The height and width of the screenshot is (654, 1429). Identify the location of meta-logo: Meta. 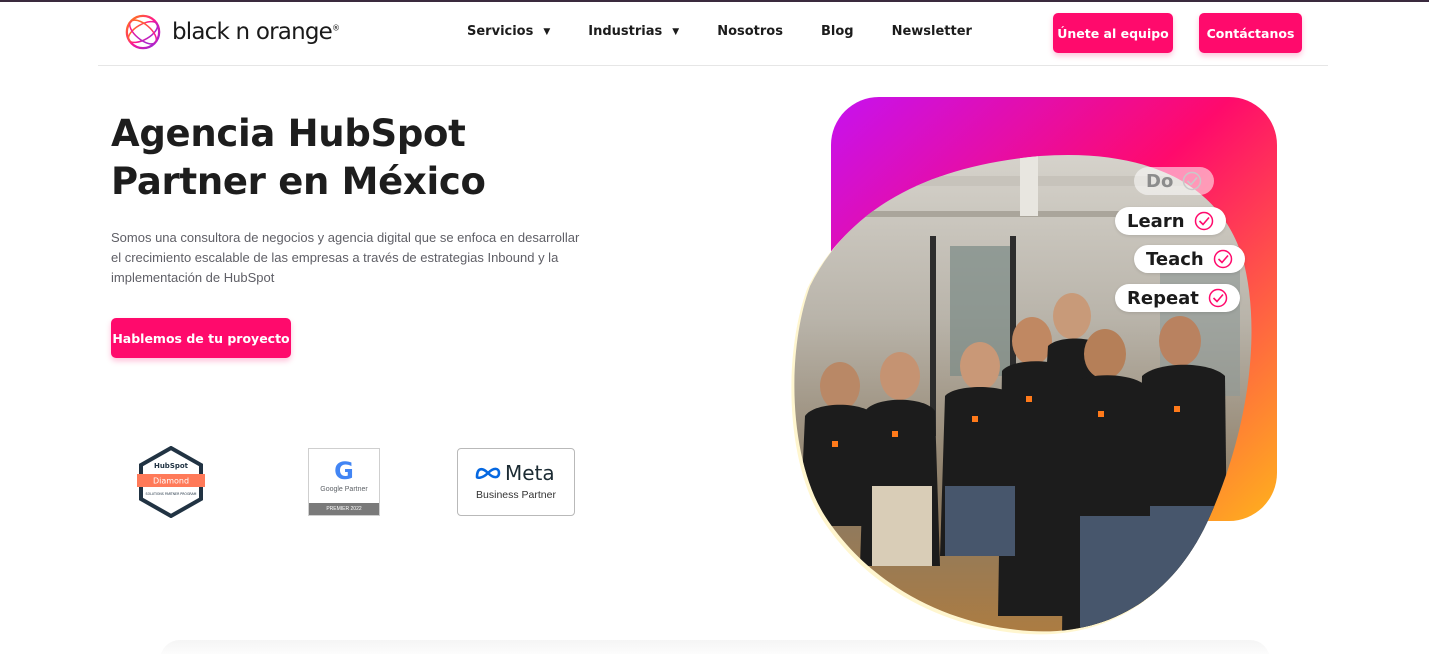
(514, 473).